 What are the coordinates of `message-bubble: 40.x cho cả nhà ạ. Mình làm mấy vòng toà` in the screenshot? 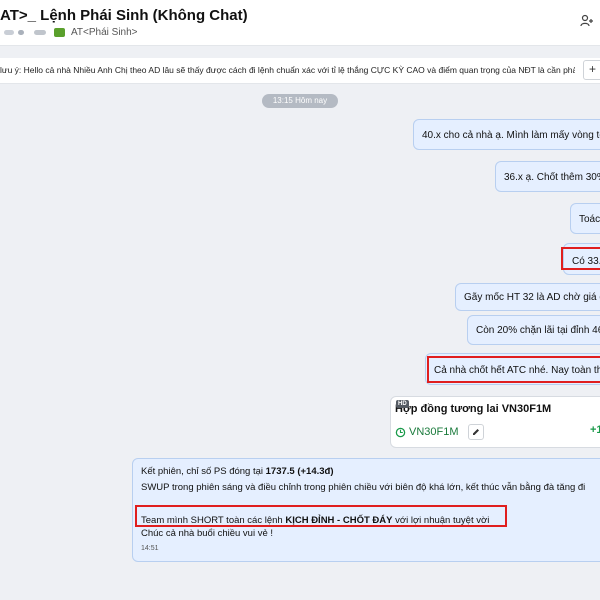 It's located at (506, 134).